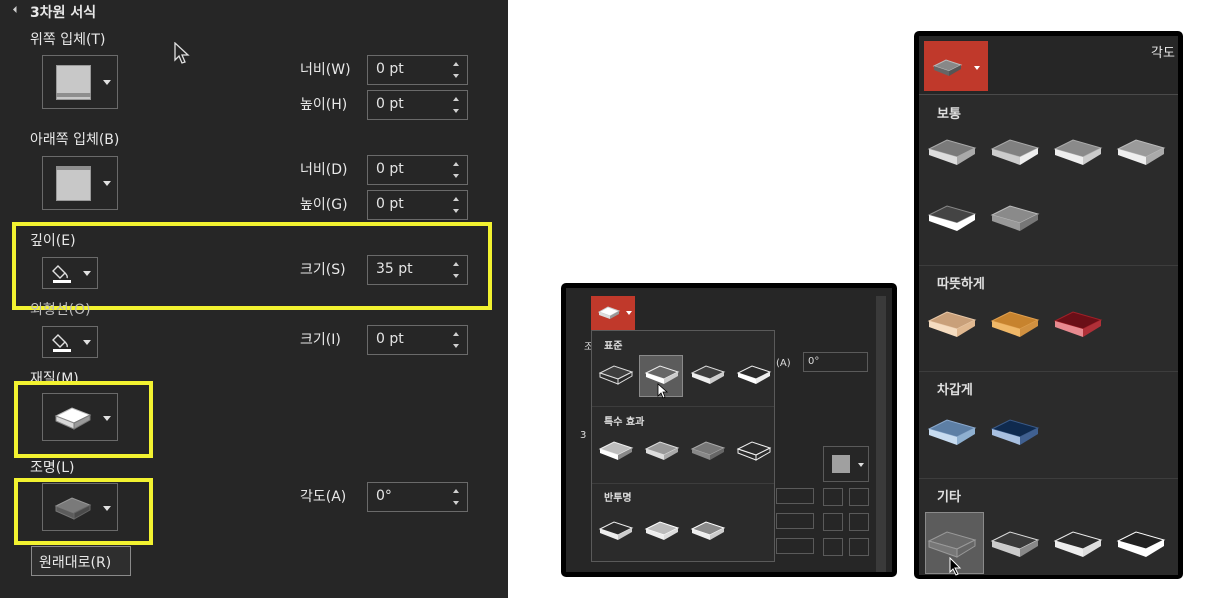 The height and width of the screenshot is (598, 1212). Describe the element at coordinates (324, 205) in the screenshot. I see `bottom-height-label: 높이(G)` at that location.